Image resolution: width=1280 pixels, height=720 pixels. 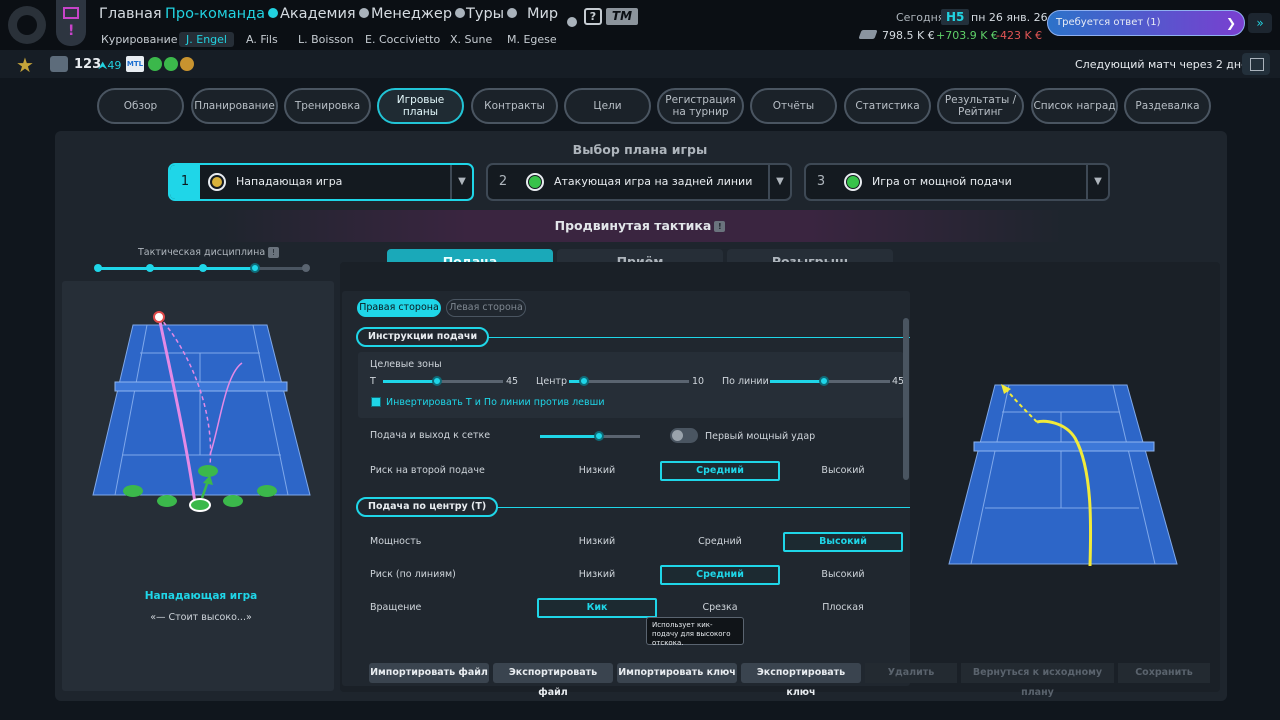 I want to click on subnav-curation: Курирование, so click(x=139, y=39).